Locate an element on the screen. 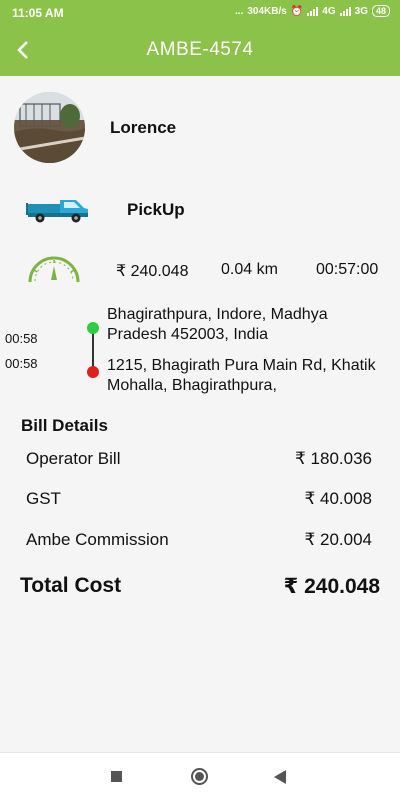  vehicle-type: PickUp is located at coordinates (156, 209).